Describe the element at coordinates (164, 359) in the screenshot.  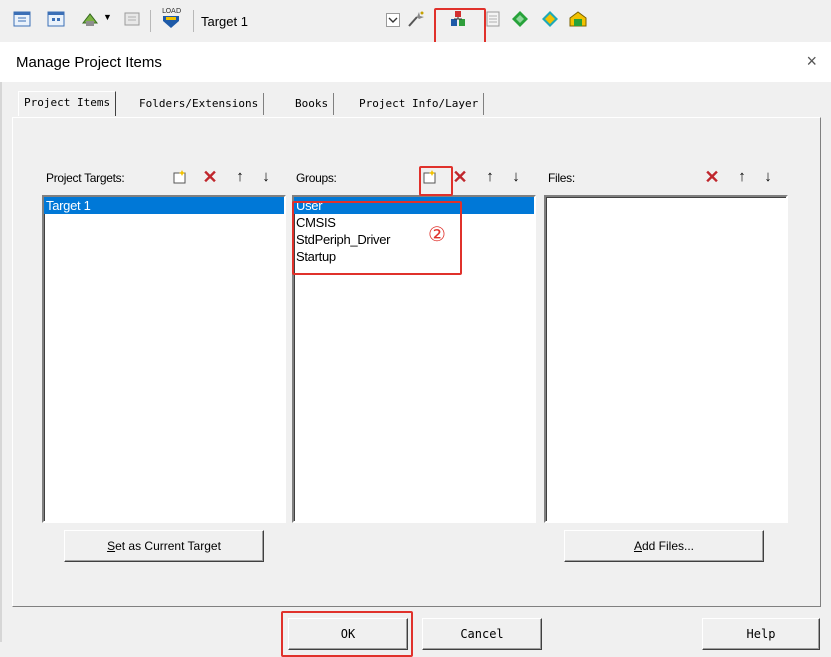
I see `targets-list: Target 1` at that location.